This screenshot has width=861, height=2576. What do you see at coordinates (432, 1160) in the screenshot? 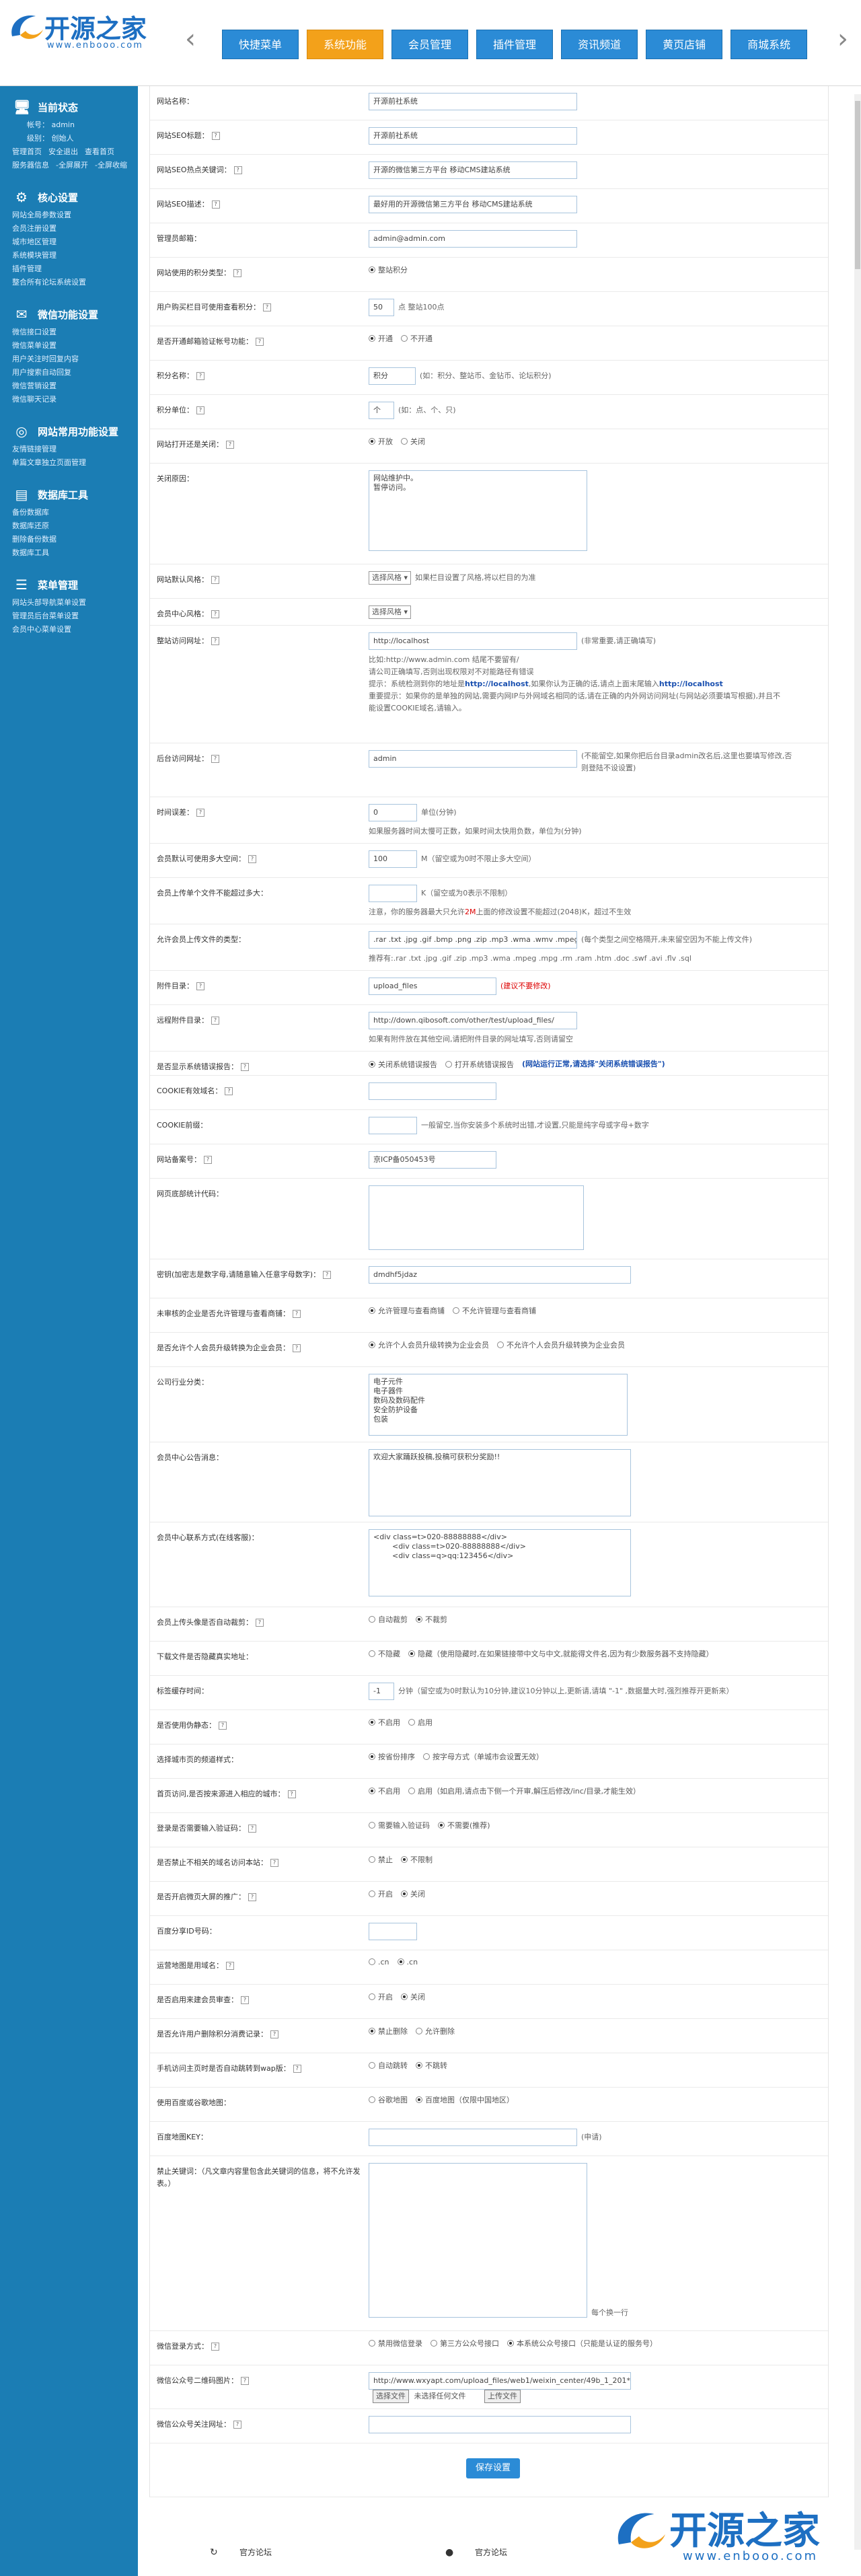
I see `icp-input: 京ICP备050453号` at bounding box center [432, 1160].